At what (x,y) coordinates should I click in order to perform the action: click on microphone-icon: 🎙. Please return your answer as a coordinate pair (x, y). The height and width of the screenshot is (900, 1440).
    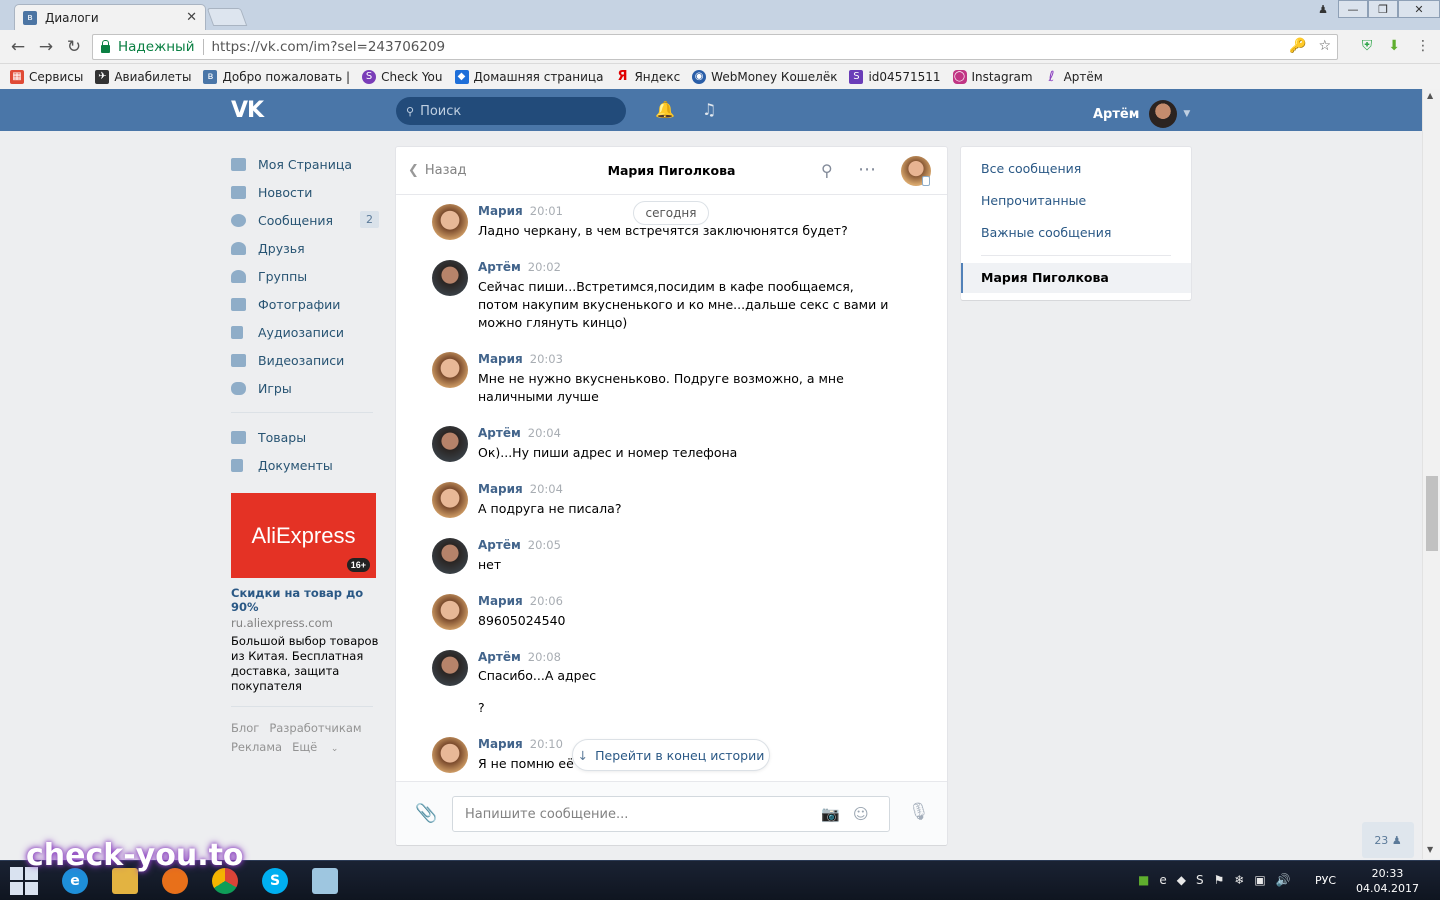
    Looking at the image, I should click on (919, 812).